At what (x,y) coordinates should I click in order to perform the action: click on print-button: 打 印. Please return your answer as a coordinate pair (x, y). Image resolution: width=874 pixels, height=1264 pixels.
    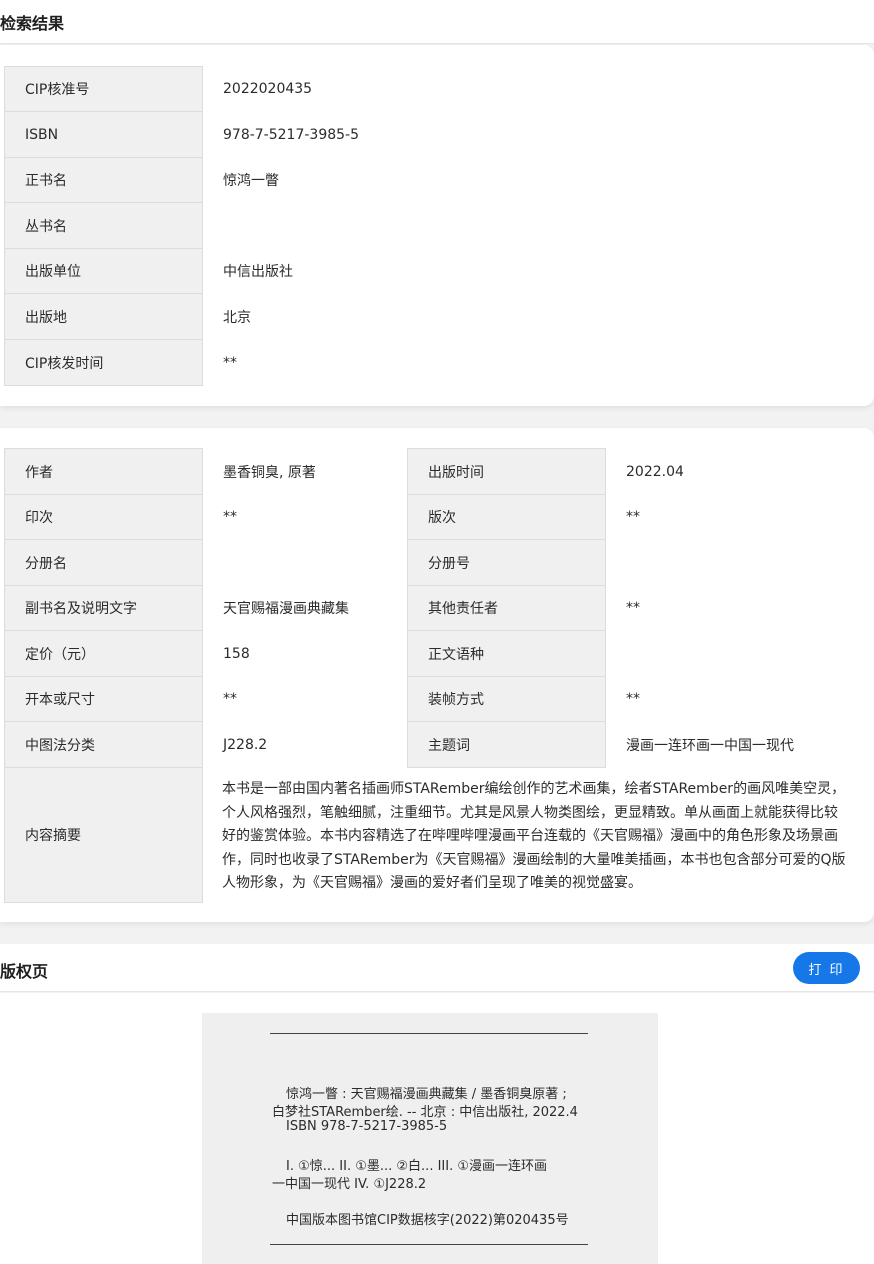
    Looking at the image, I should click on (826, 968).